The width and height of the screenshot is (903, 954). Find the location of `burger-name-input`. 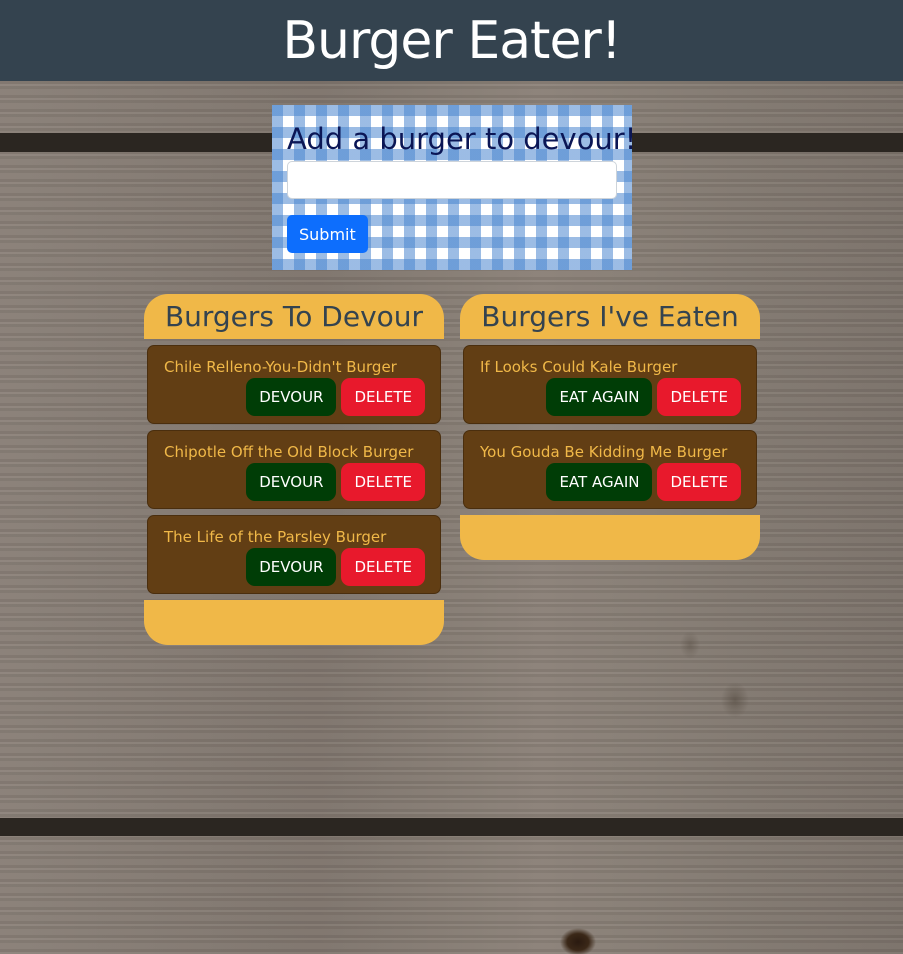

burger-name-input is located at coordinates (452, 180).